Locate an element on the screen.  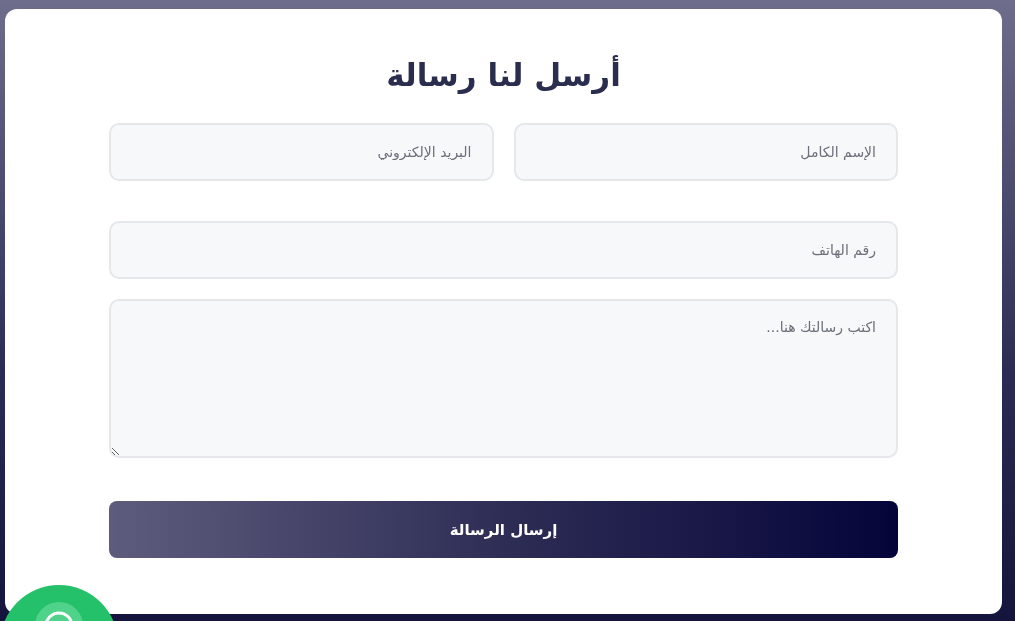
input-field: البريد الإلكتروني is located at coordinates (301, 152).